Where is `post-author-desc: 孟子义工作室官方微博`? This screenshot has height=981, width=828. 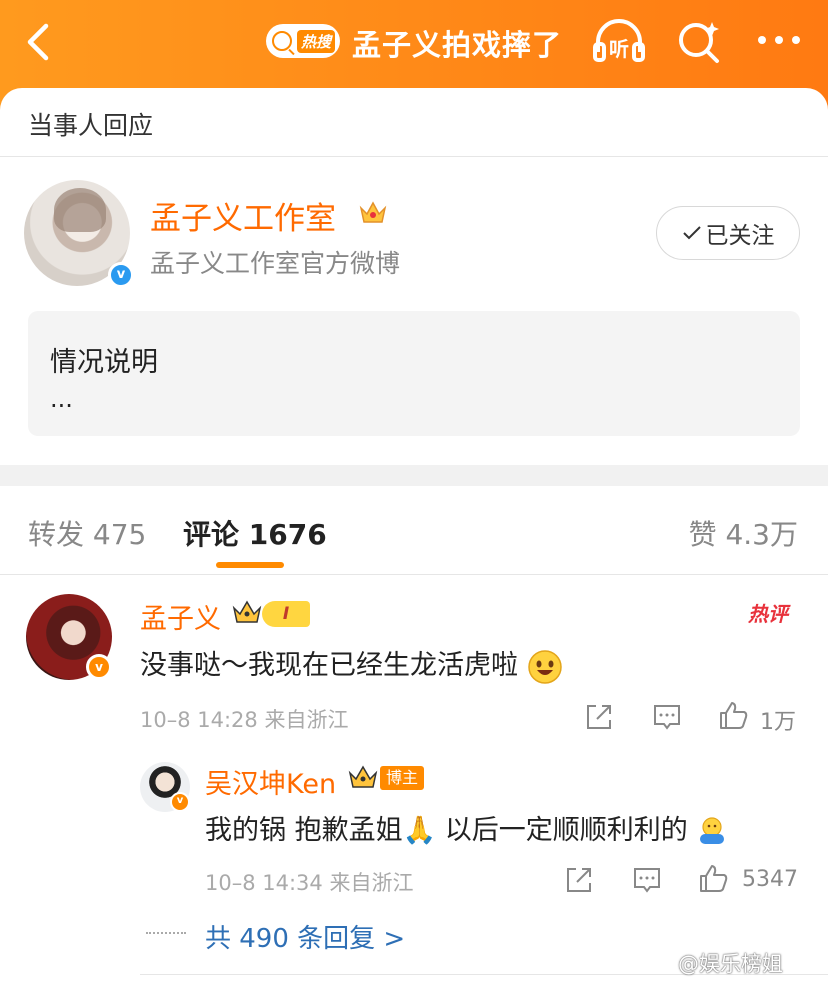 post-author-desc: 孟子义工作室官方微博 is located at coordinates (275, 263).